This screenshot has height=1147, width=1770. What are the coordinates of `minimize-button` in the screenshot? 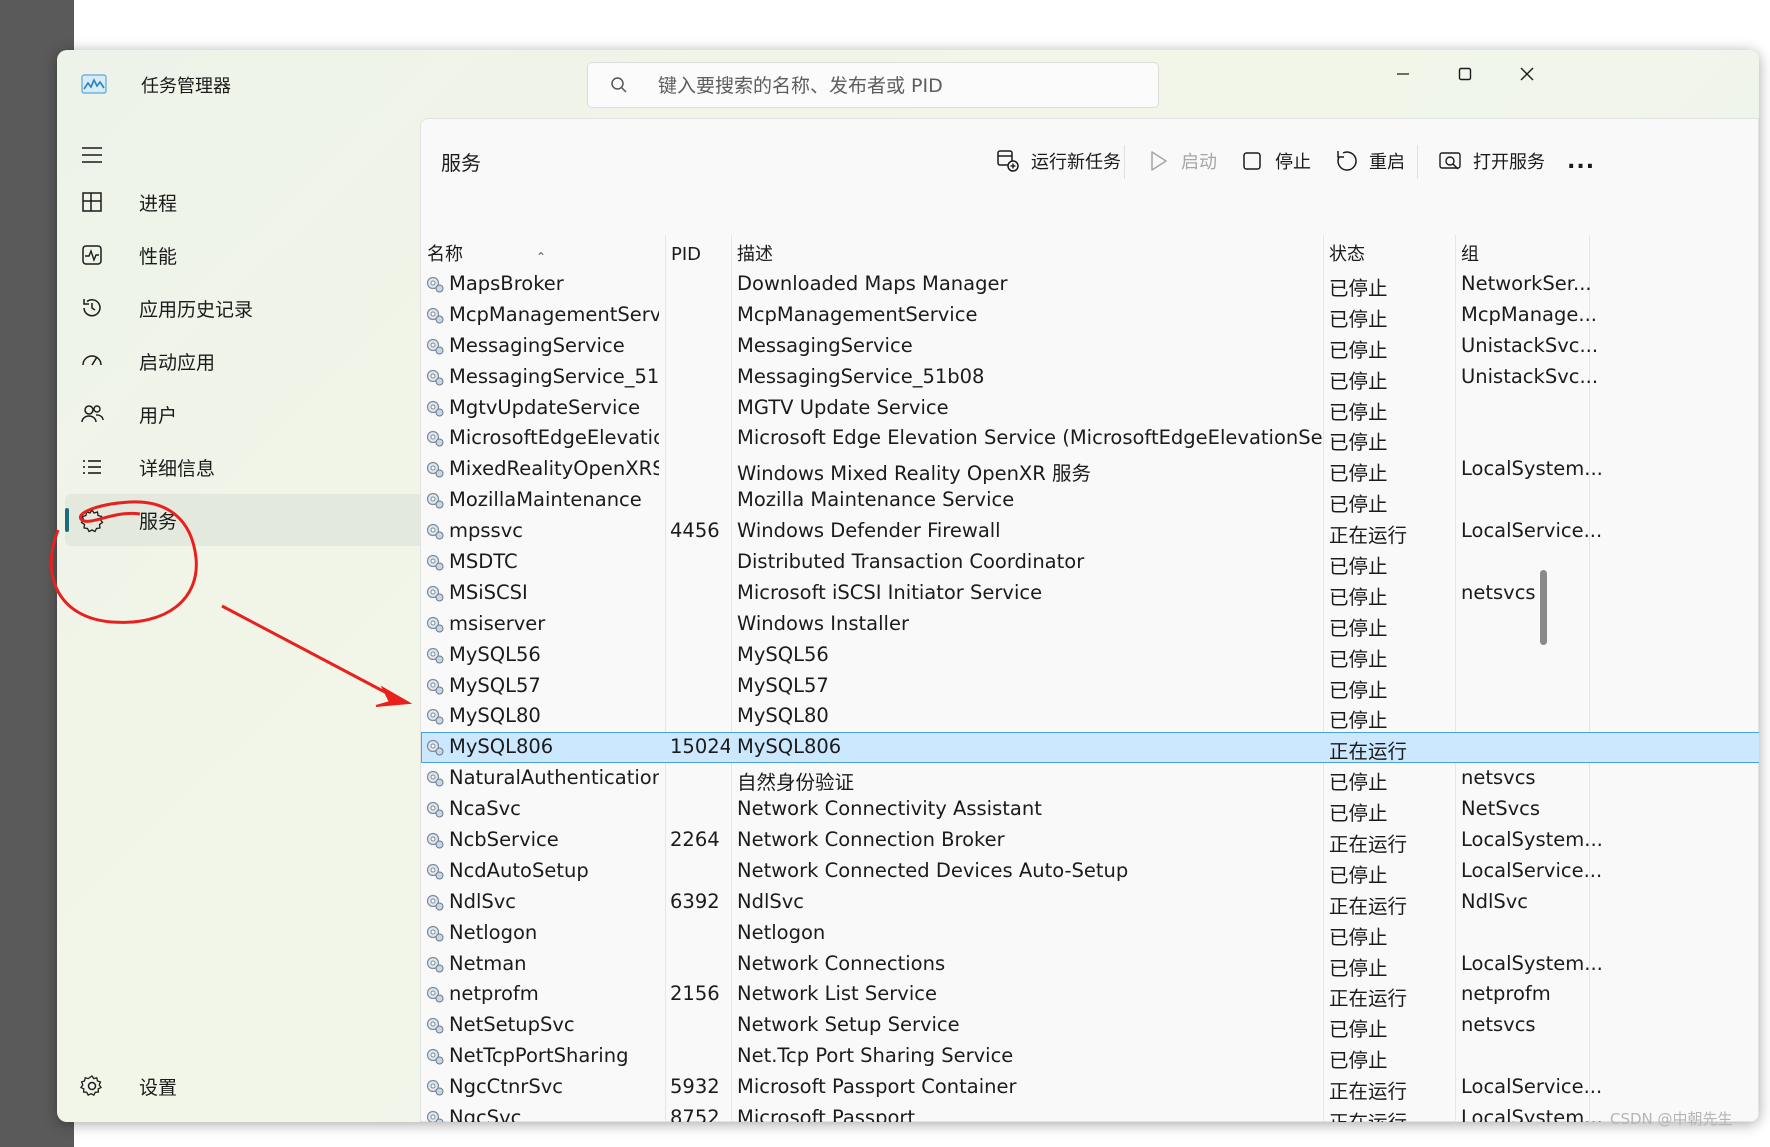 It's located at (1403, 74).